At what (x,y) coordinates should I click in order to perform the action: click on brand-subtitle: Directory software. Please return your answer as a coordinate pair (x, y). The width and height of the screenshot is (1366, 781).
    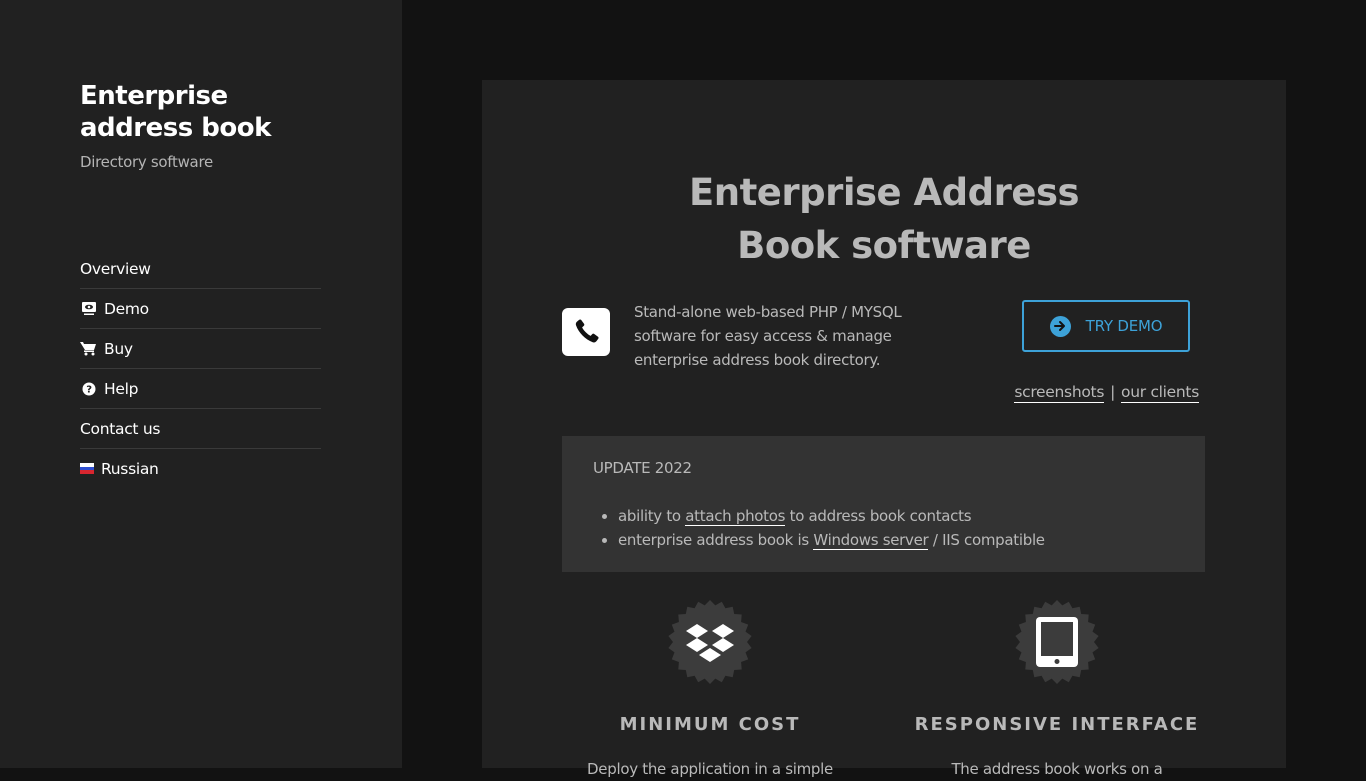
    Looking at the image, I should click on (146, 162).